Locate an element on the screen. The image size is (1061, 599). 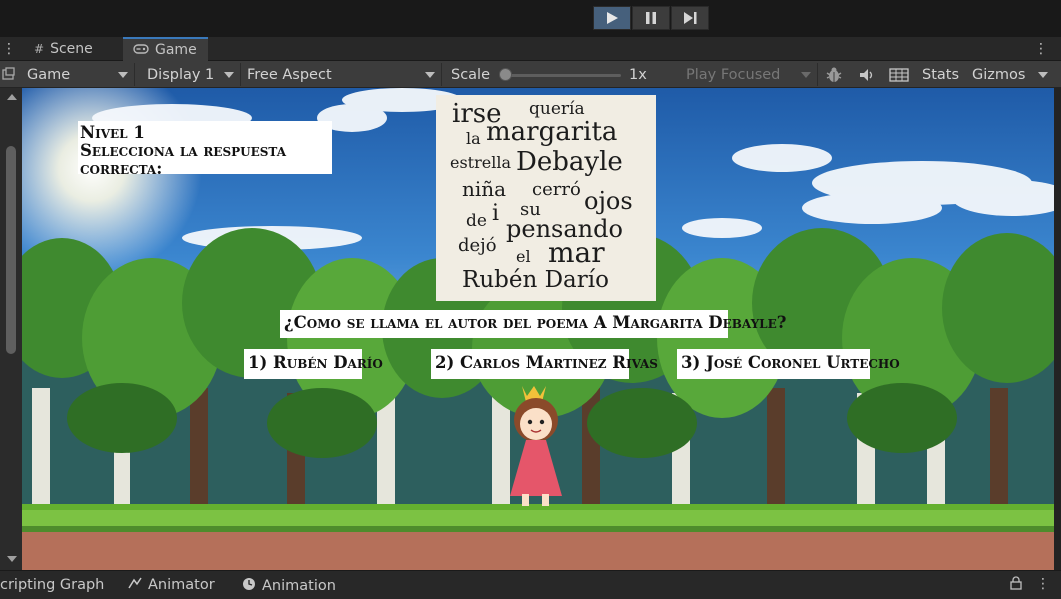
word-cloud-word: margarita is located at coordinates (552, 132).